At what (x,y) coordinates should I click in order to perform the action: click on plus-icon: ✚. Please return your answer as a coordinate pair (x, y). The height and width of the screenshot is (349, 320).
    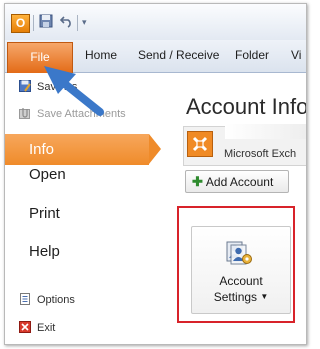
    Looking at the image, I should click on (197, 181).